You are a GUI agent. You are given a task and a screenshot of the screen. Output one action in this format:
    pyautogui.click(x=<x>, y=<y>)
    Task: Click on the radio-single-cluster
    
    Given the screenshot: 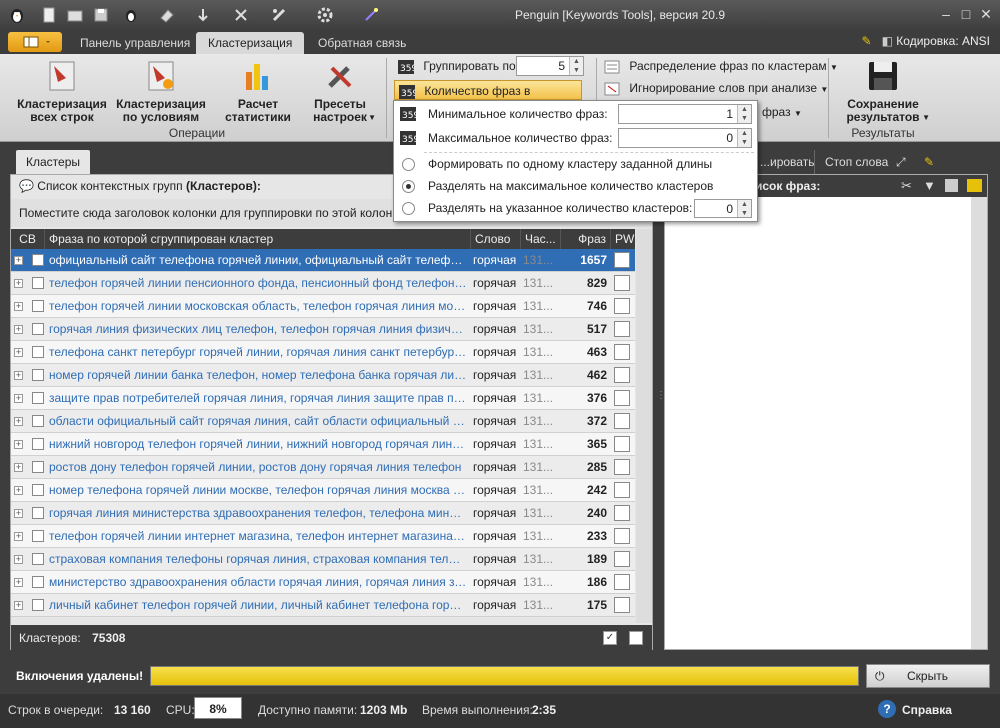 What is the action you would take?
    pyautogui.click(x=408, y=164)
    